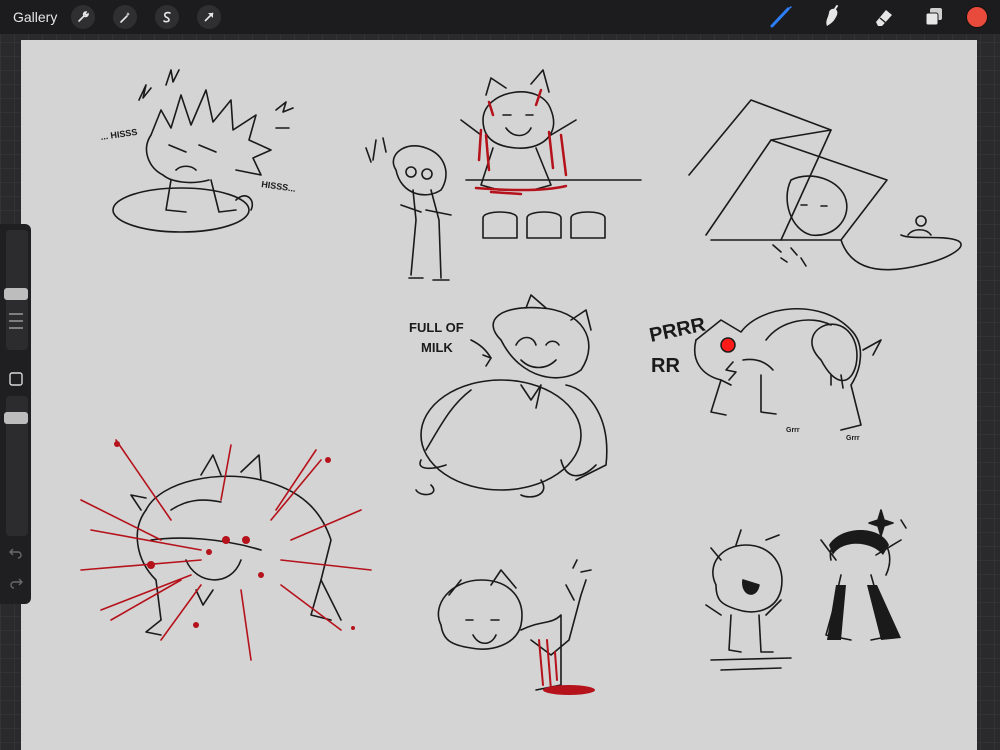 Image resolution: width=1000 pixels, height=750 pixels. I want to click on sketch-blood-wolf, so click(236, 545).